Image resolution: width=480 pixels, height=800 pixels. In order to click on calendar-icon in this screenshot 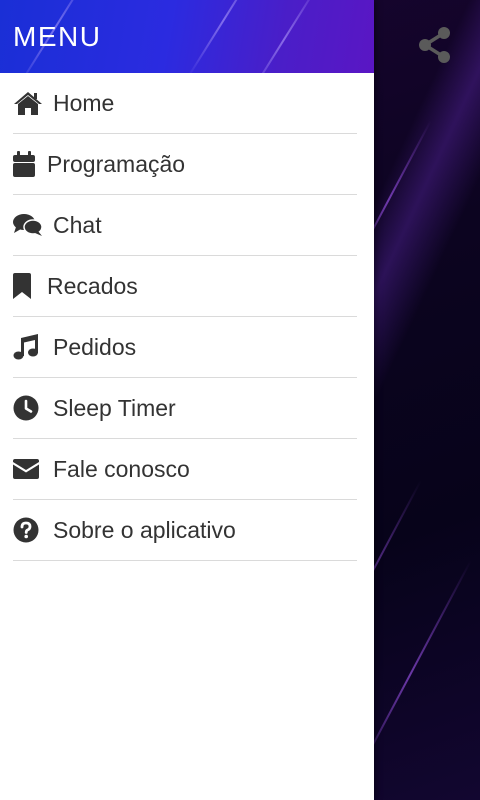, I will do `click(25, 164)`.